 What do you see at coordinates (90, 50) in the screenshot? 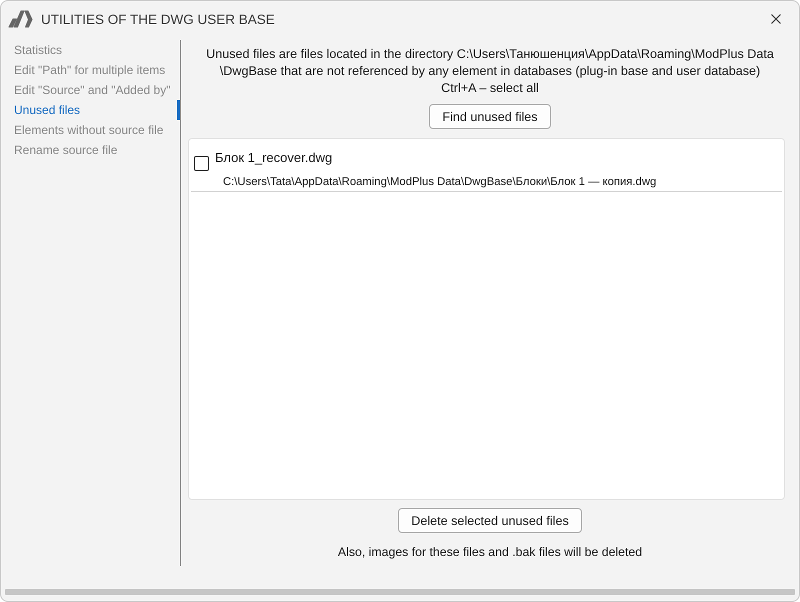
I see `sidebar-item: Statistics` at bounding box center [90, 50].